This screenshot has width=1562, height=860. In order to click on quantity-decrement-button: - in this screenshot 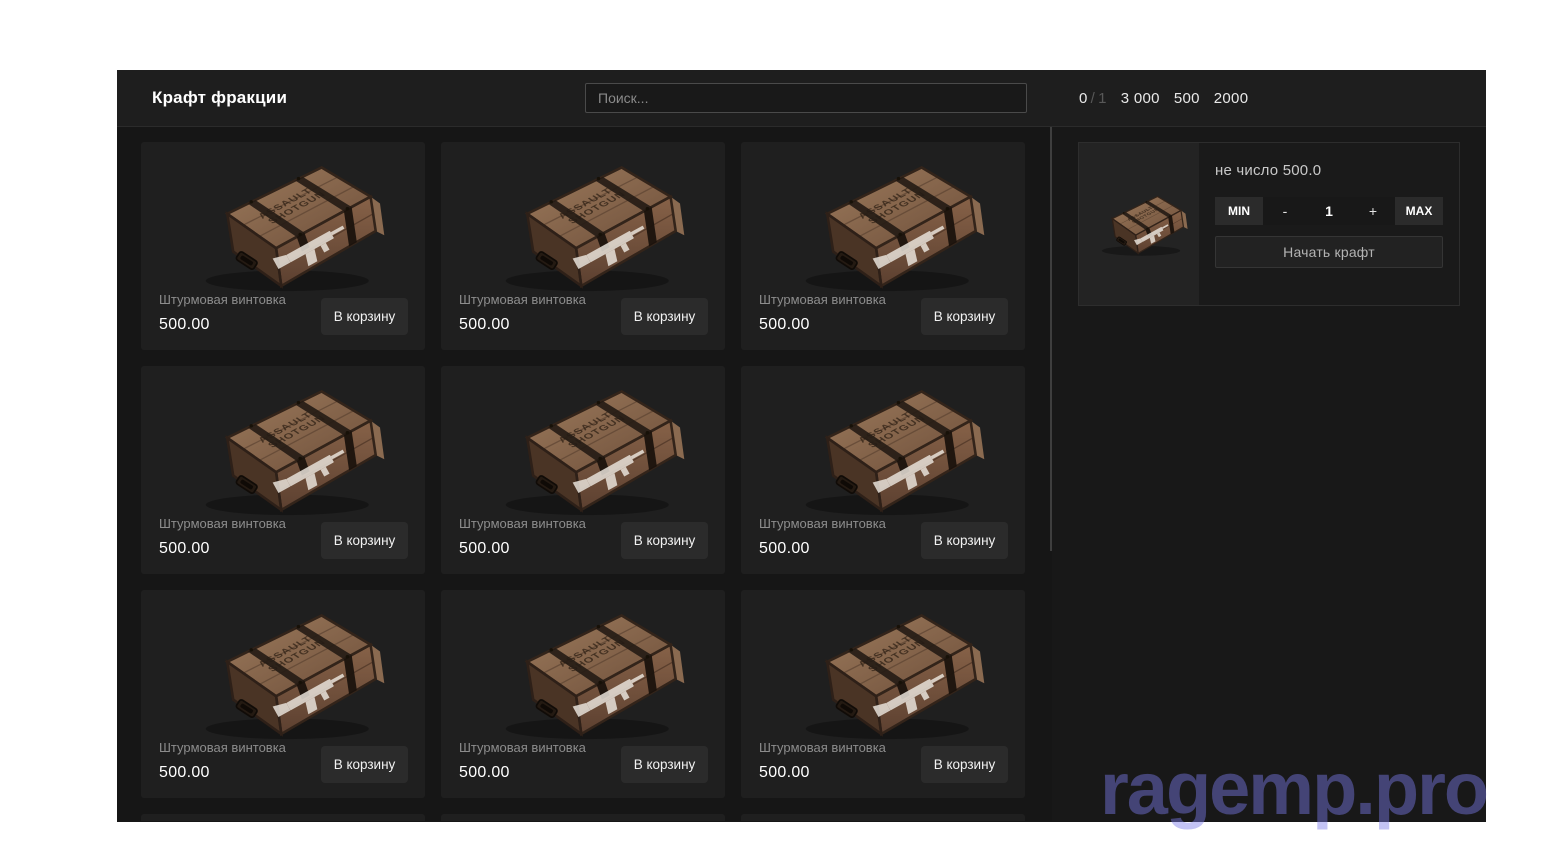, I will do `click(1285, 211)`.